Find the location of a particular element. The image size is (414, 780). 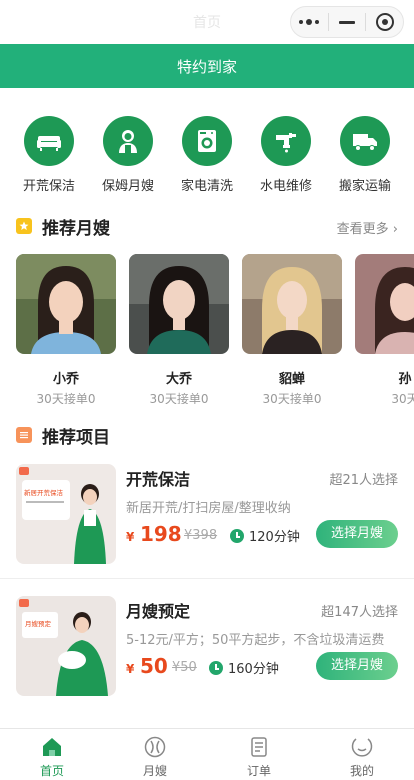

nanny-section-header: 推荐月嫂 查看更多 › is located at coordinates (207, 226).